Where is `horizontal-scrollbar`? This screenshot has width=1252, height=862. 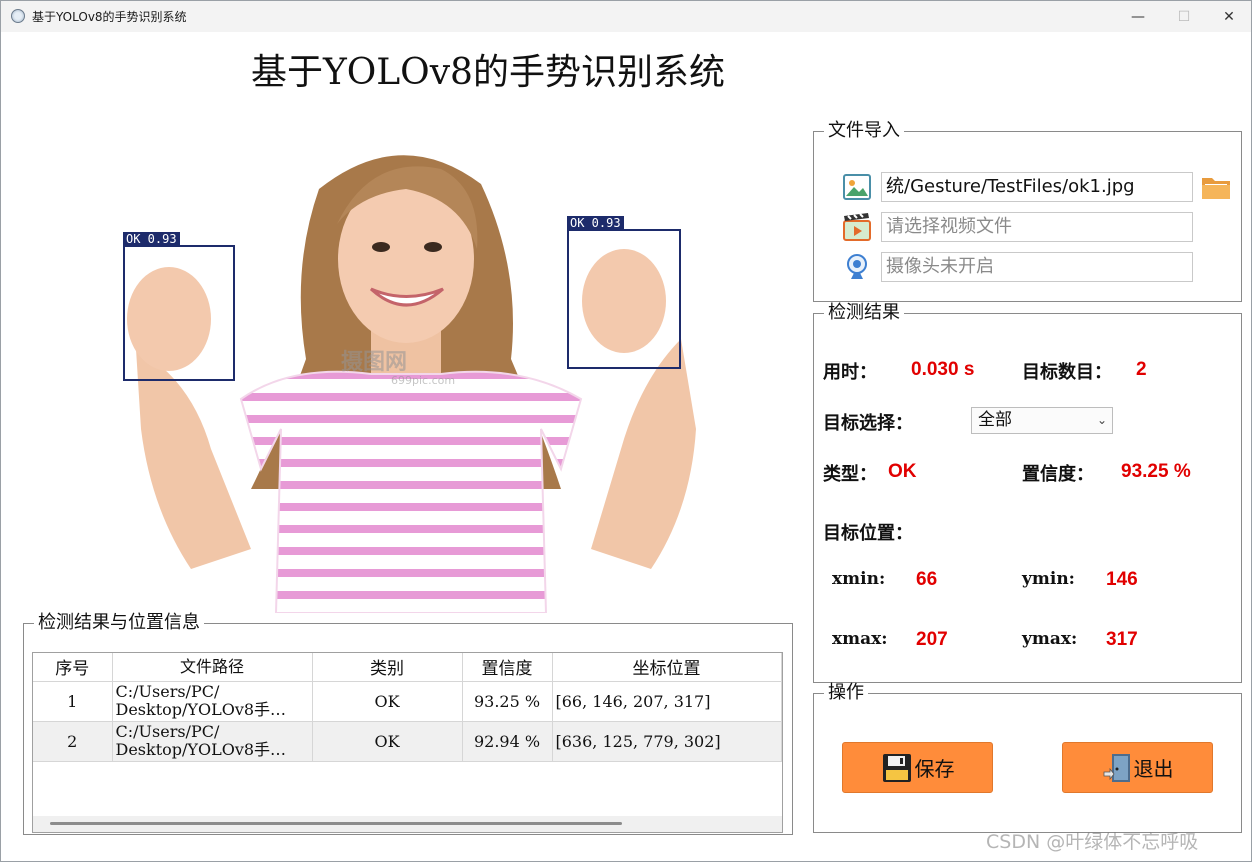
horizontal-scrollbar is located at coordinates (407, 824).